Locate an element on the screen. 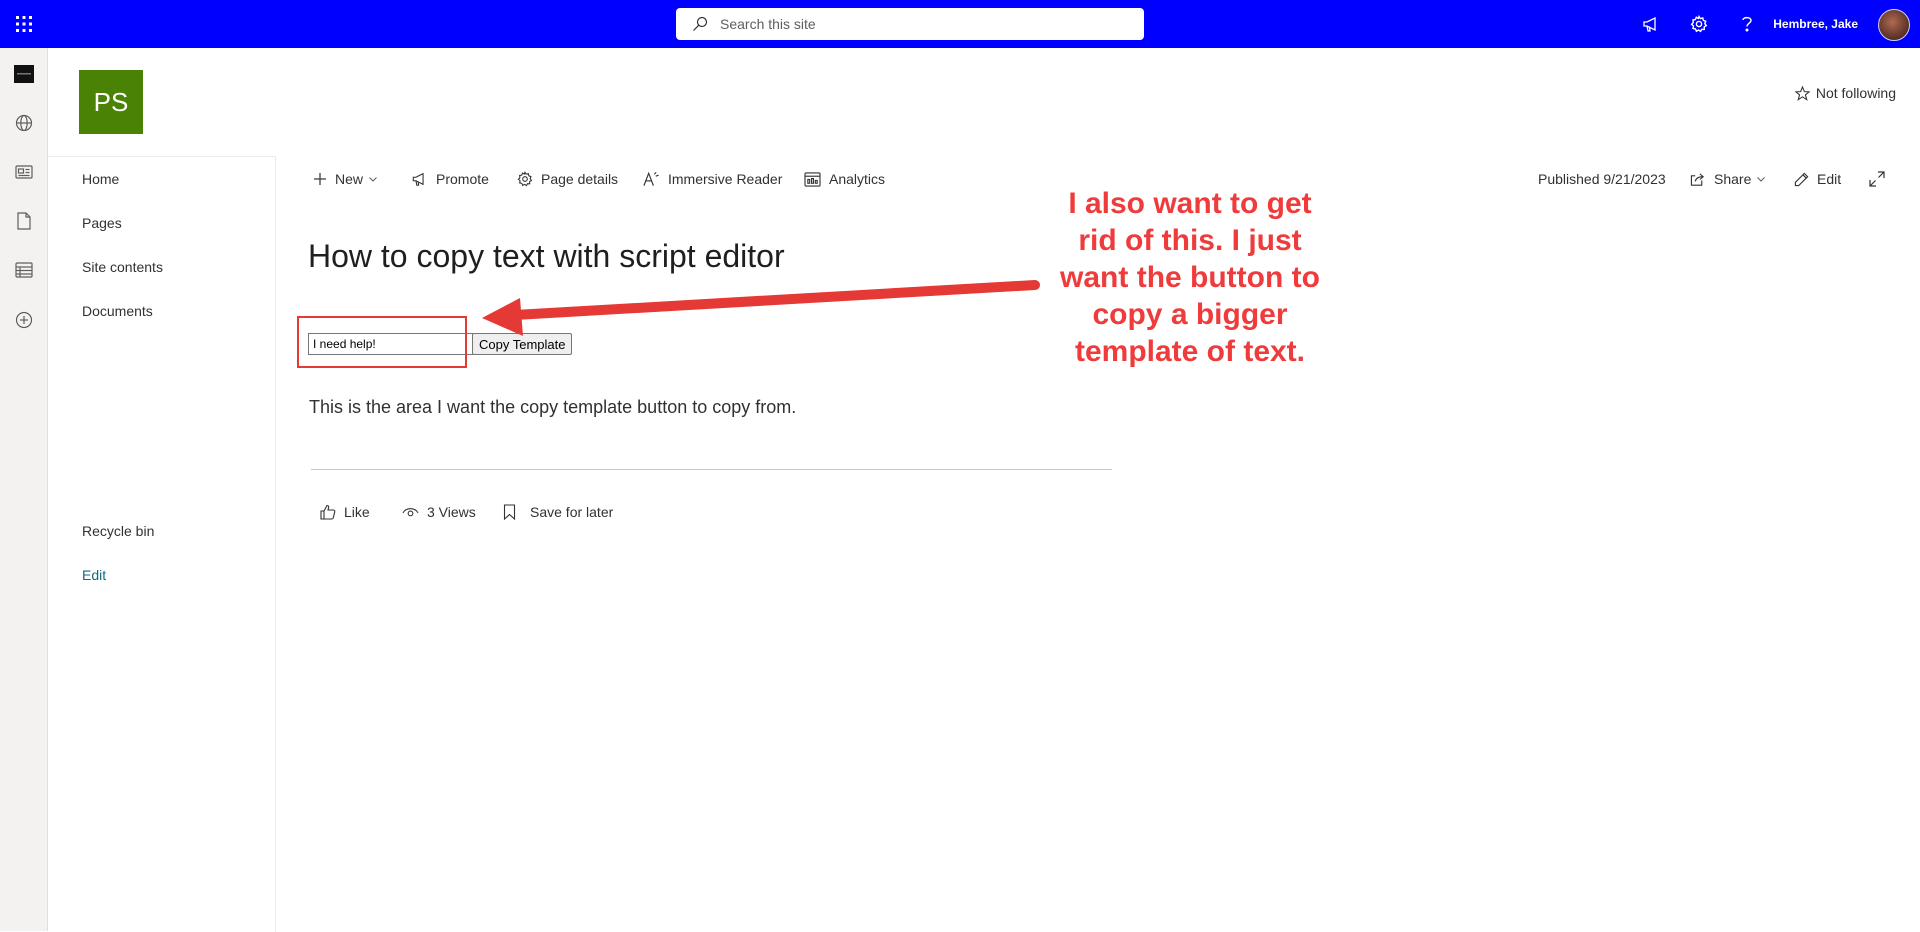 The height and width of the screenshot is (932, 1920). add-icon is located at coordinates (23, 320).